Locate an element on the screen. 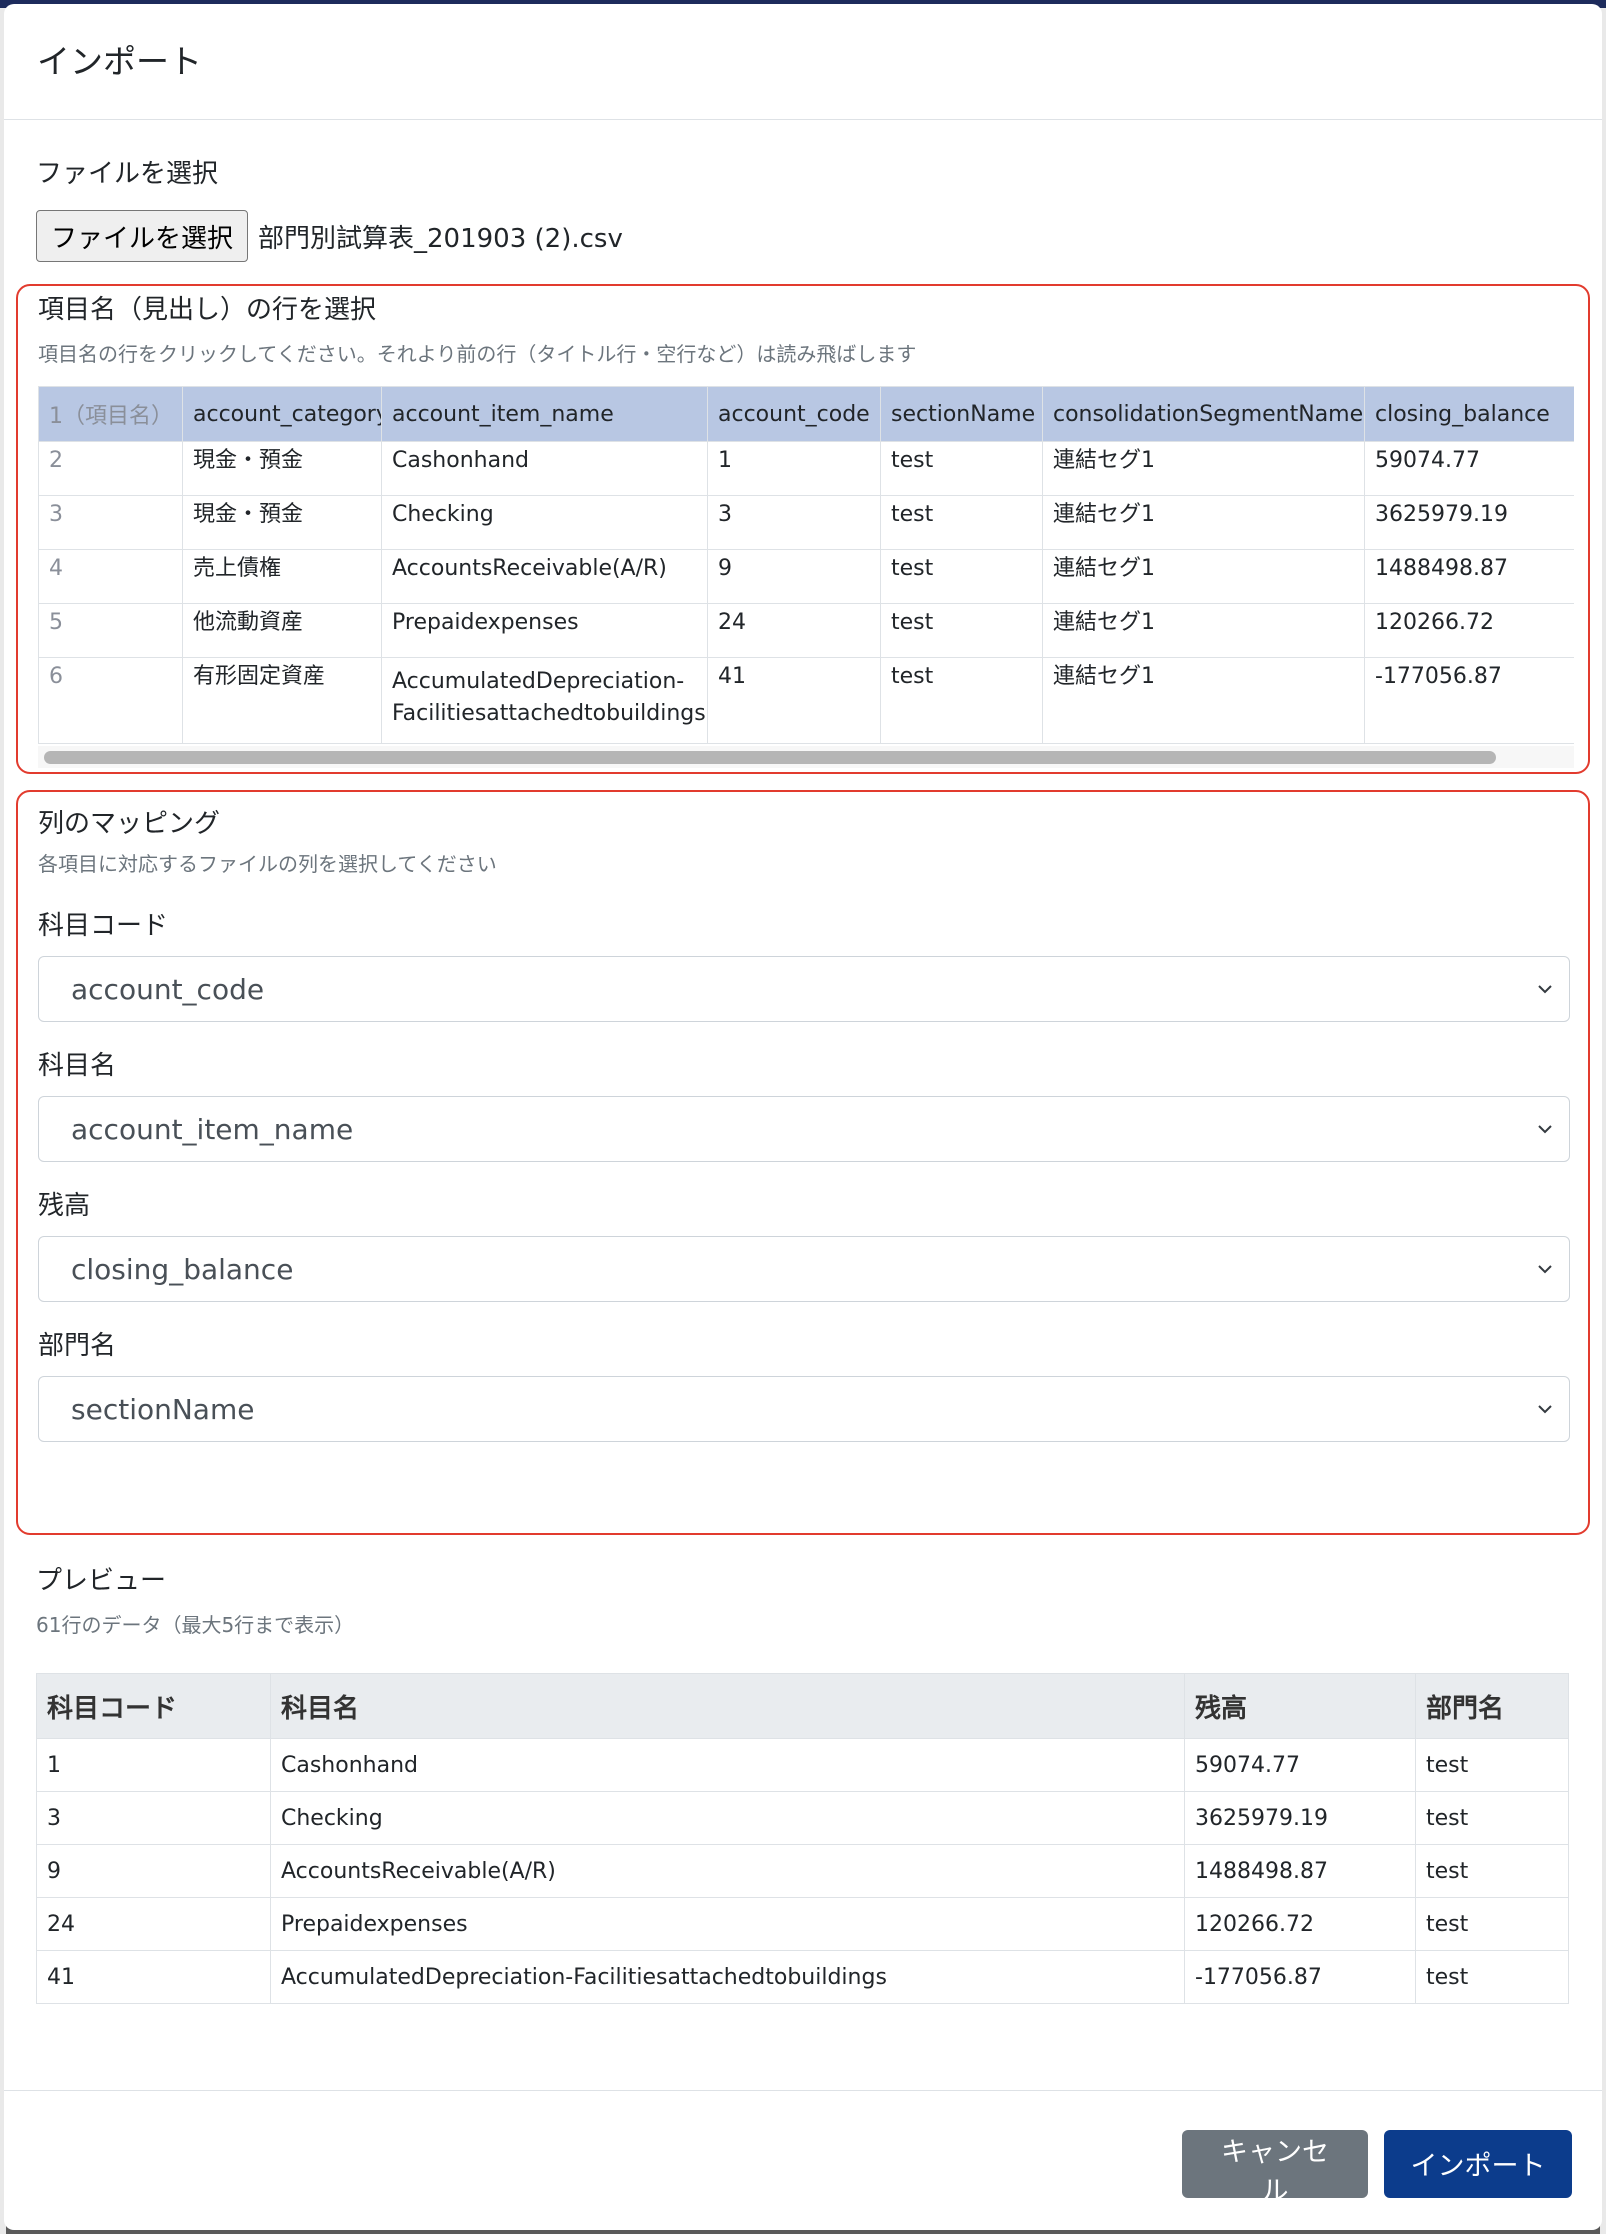 The height and width of the screenshot is (2234, 1606). mapping-field-label: 残高 is located at coordinates (64, 1206).